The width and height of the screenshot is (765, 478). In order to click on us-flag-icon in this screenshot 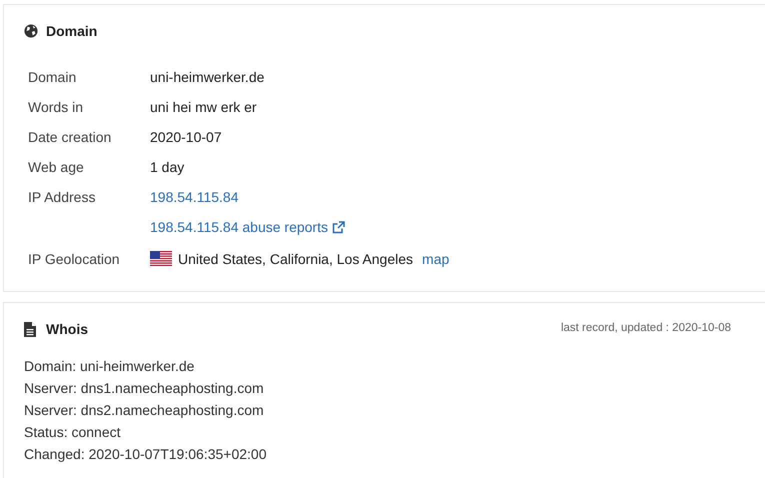, I will do `click(161, 259)`.